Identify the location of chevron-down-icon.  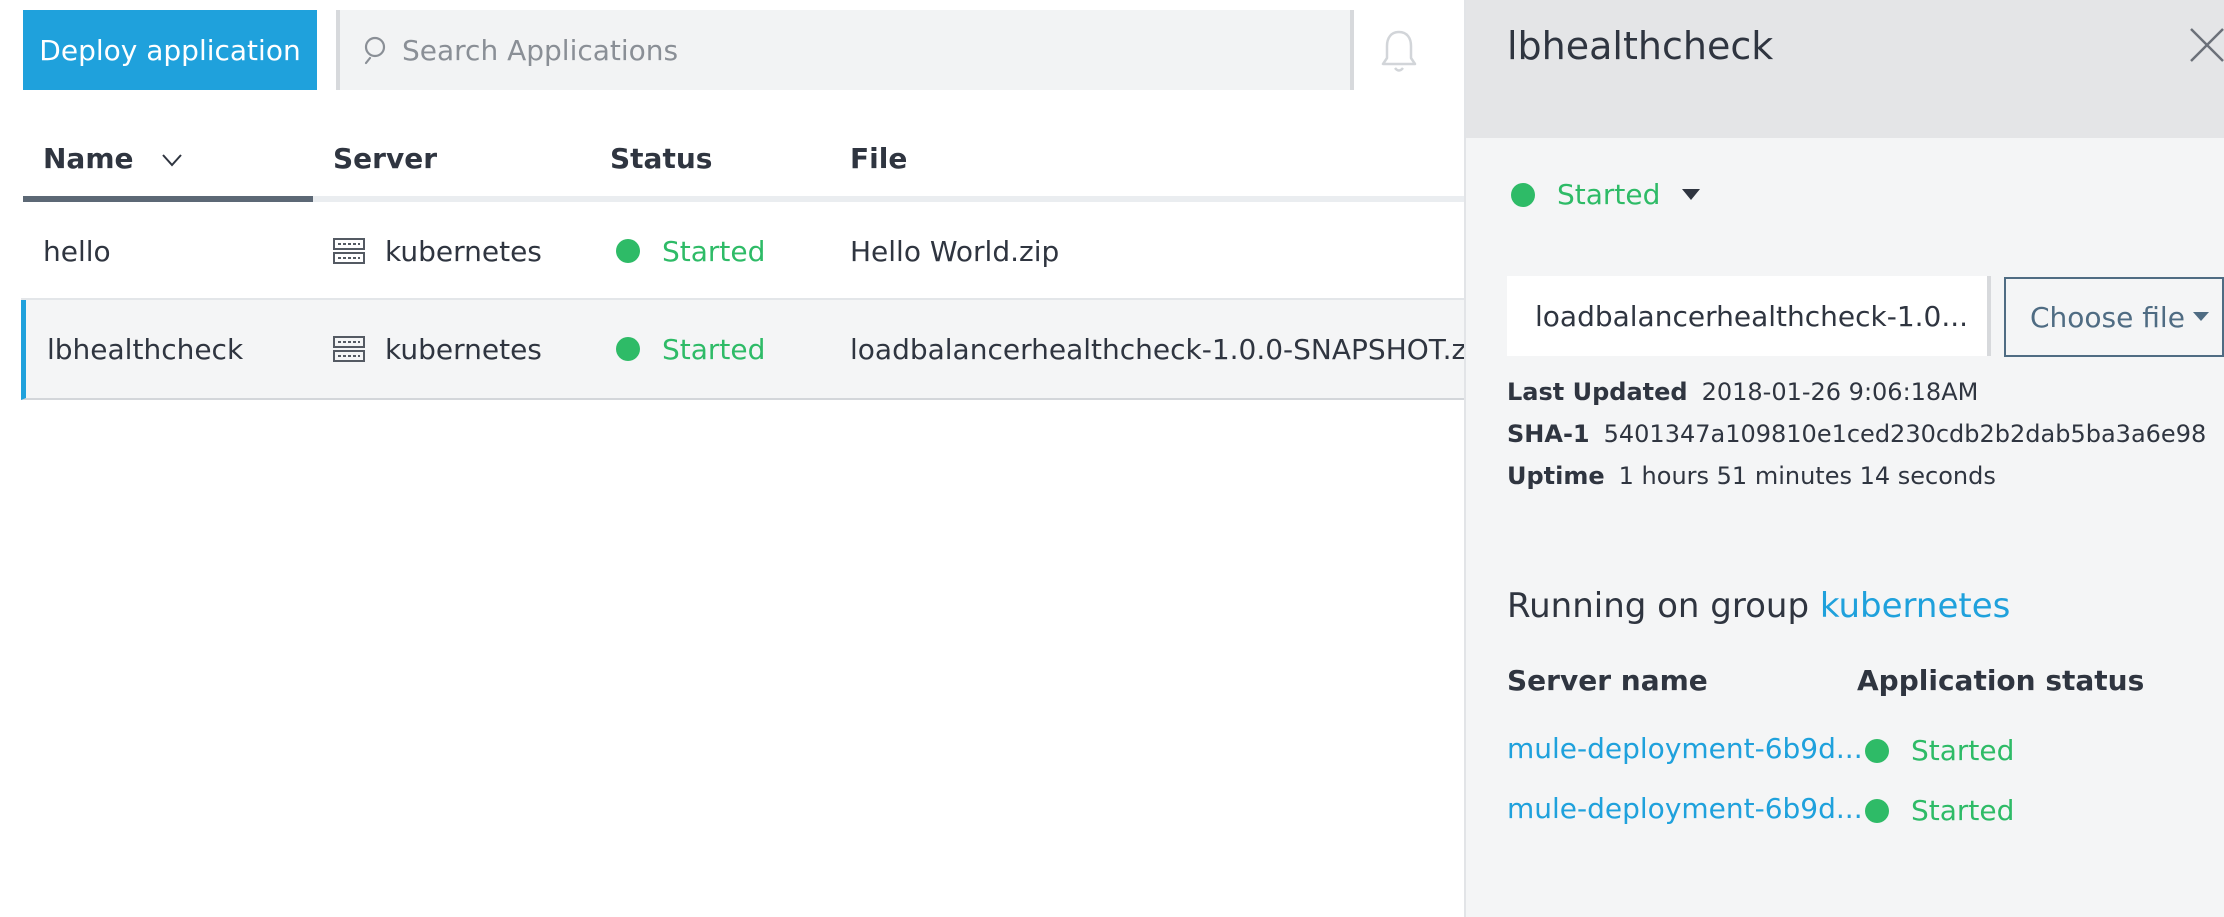
(172, 160).